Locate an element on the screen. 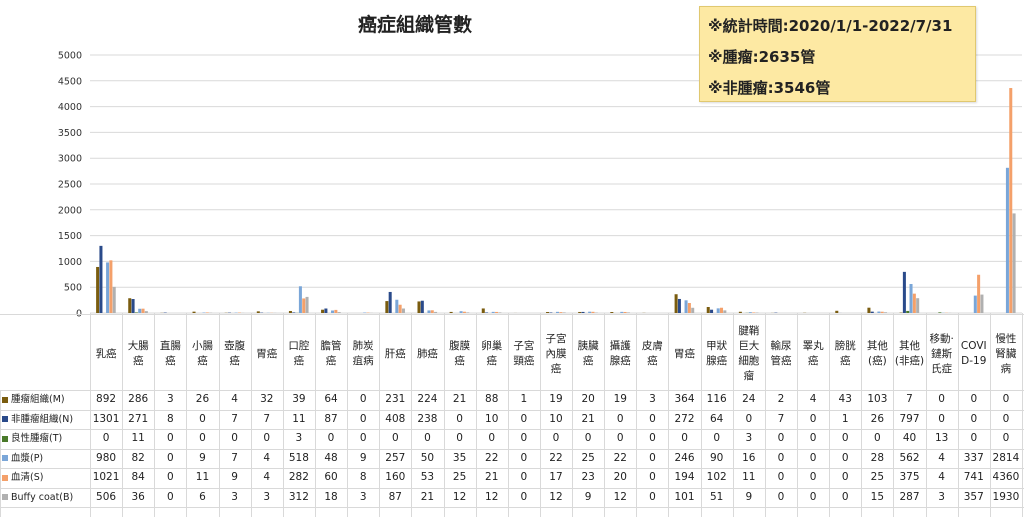 The height and width of the screenshot is (517, 1024). table-cell: 10 is located at coordinates (492, 418).